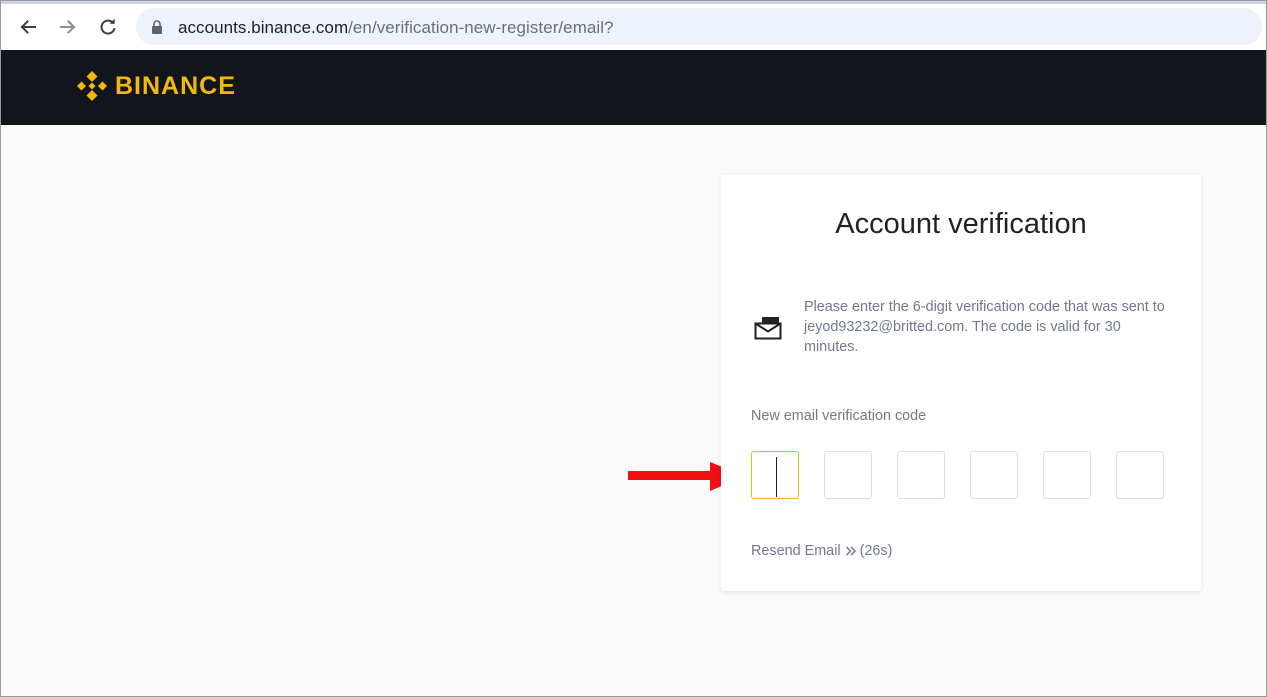  Describe the element at coordinates (92, 86) in the screenshot. I see `binance-logo-icon` at that location.